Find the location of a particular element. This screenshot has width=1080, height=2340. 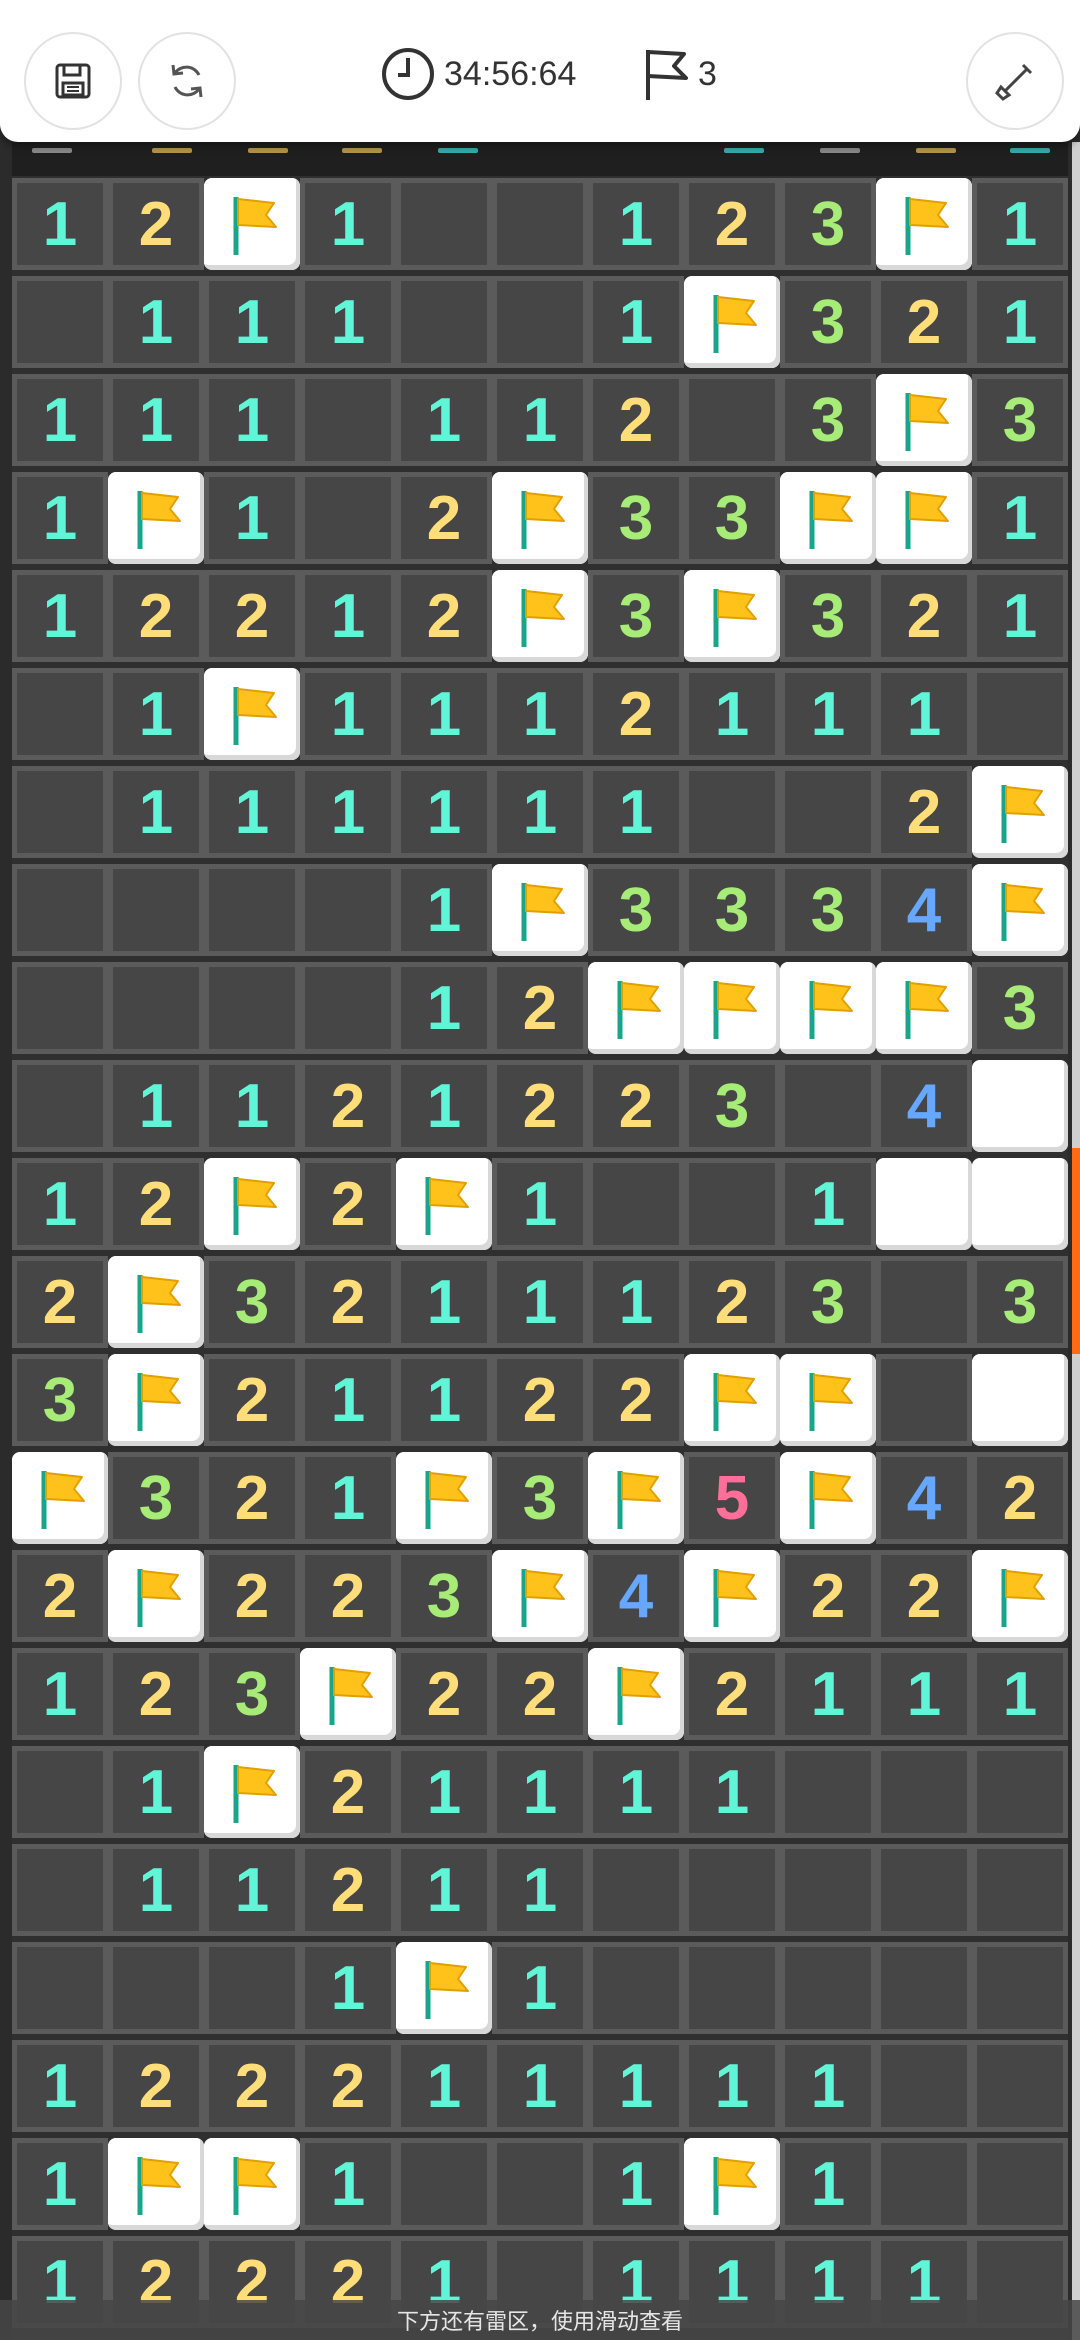

number-cell: 5 is located at coordinates (732, 1498).